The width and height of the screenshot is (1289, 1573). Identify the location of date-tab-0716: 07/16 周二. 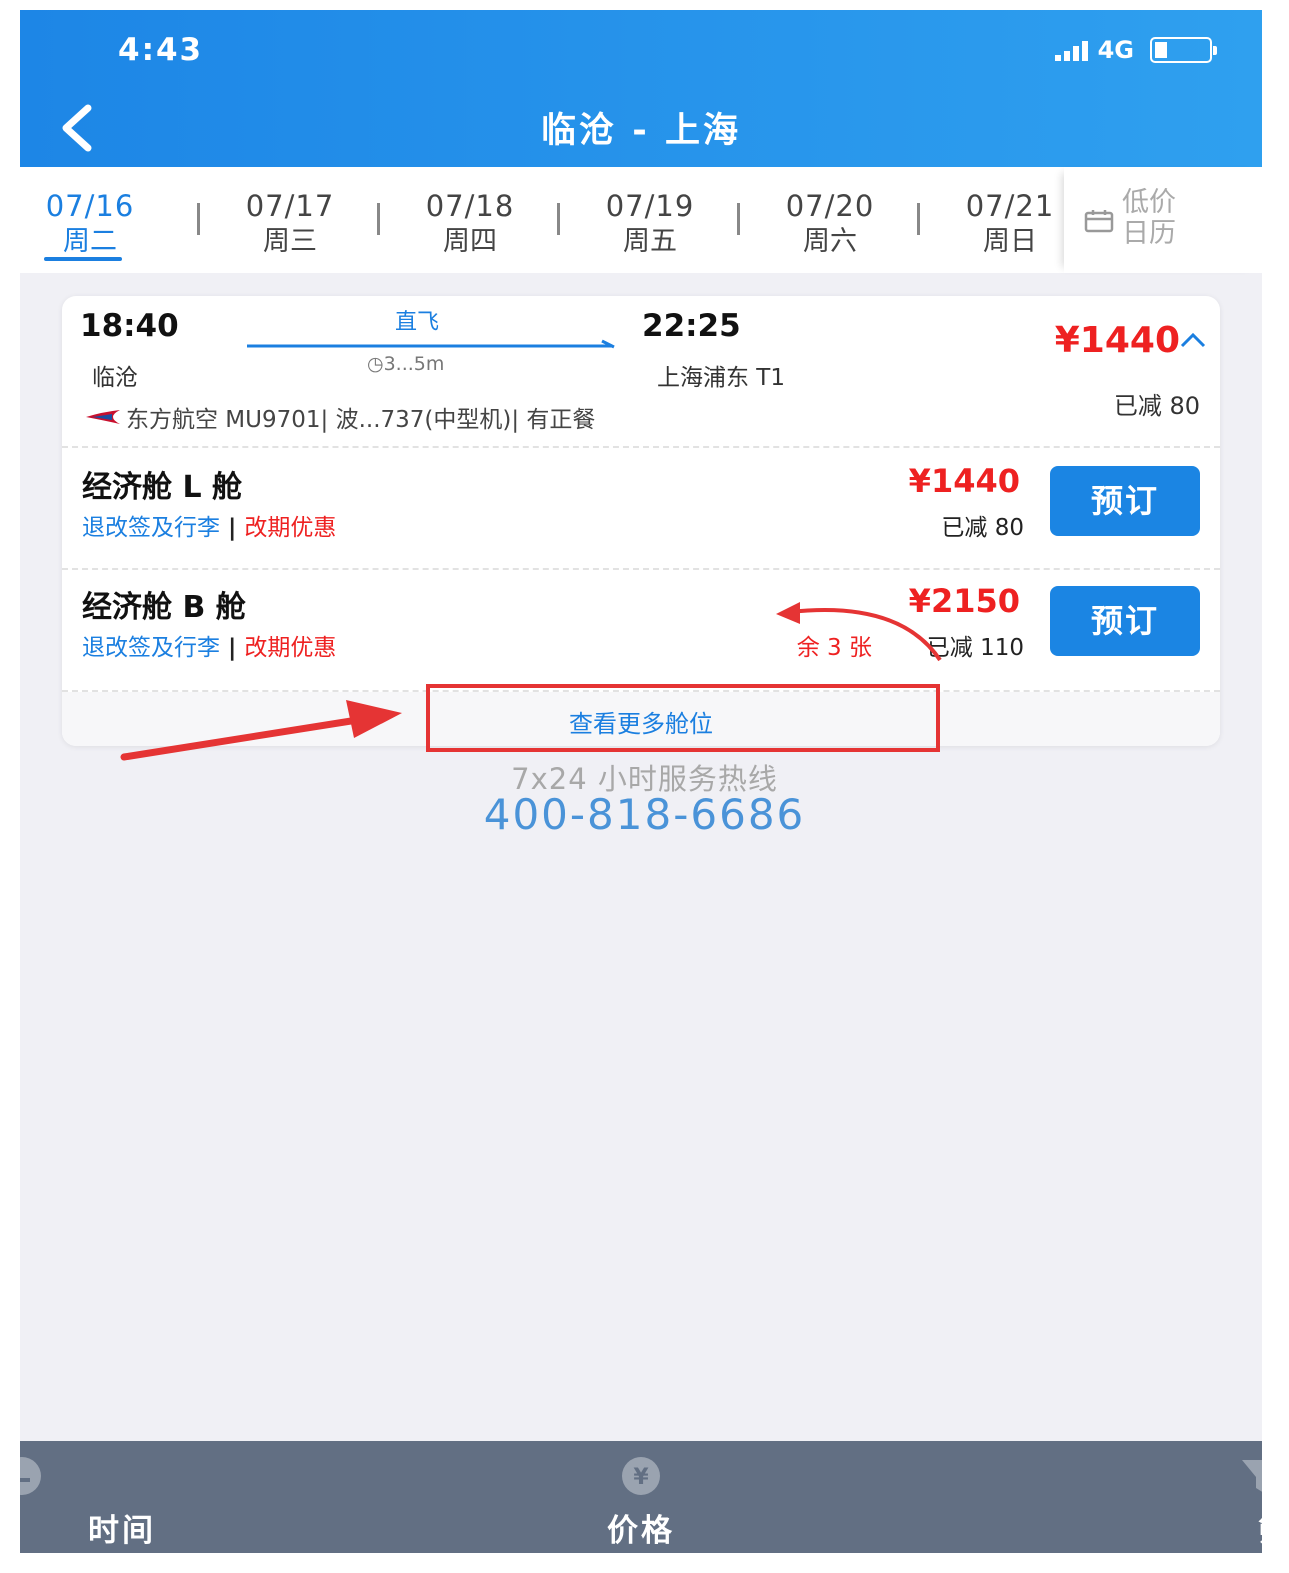
(110, 220).